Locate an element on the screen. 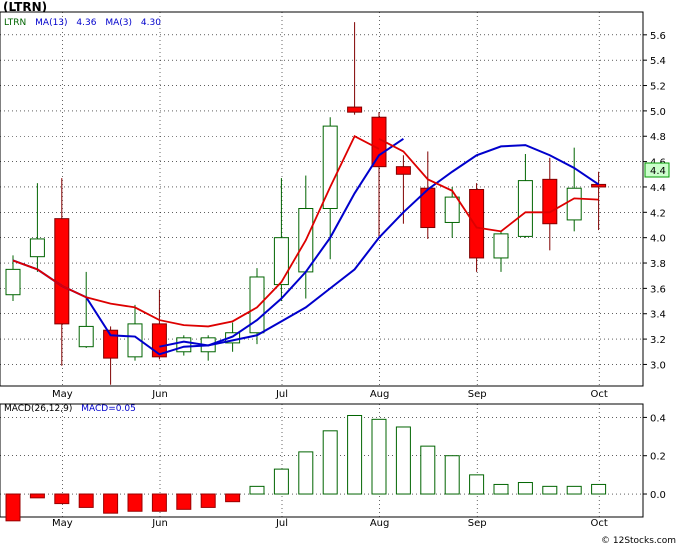 The width and height of the screenshot is (680, 546). price-x-tick-label: May is located at coordinates (62, 394).